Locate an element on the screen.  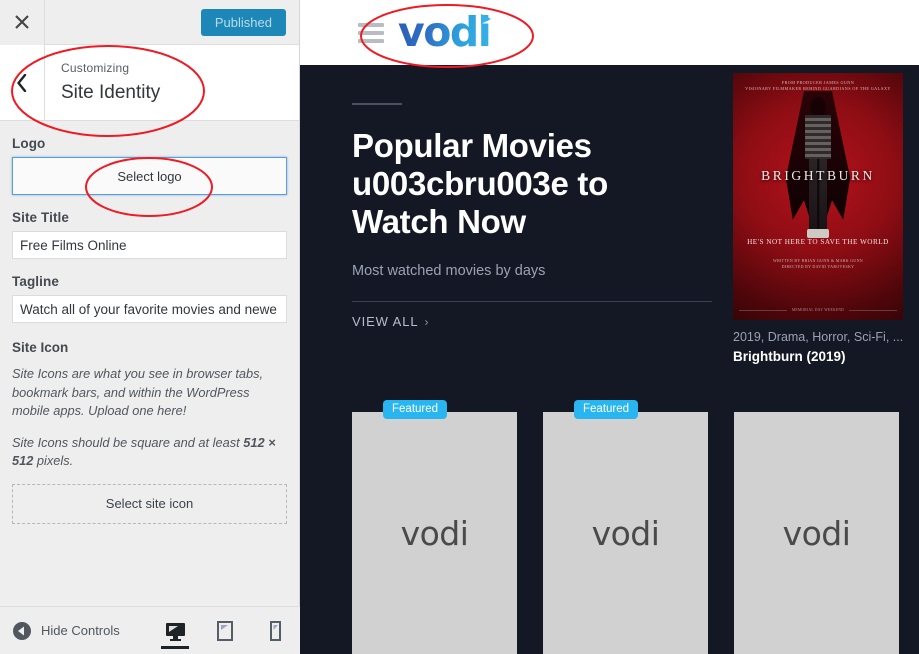
customizer-topbar: Published is located at coordinates (149, 22).